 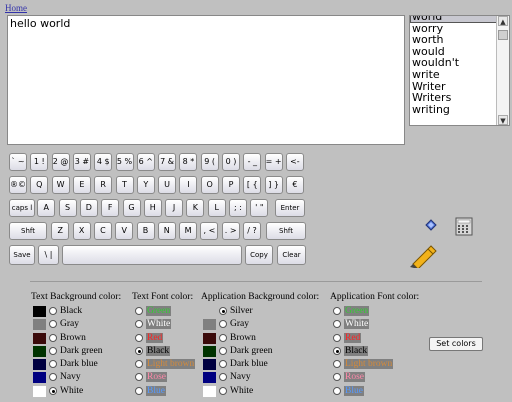 What do you see at coordinates (347, 338) in the screenshot?
I see `app-font-option: Red` at bounding box center [347, 338].